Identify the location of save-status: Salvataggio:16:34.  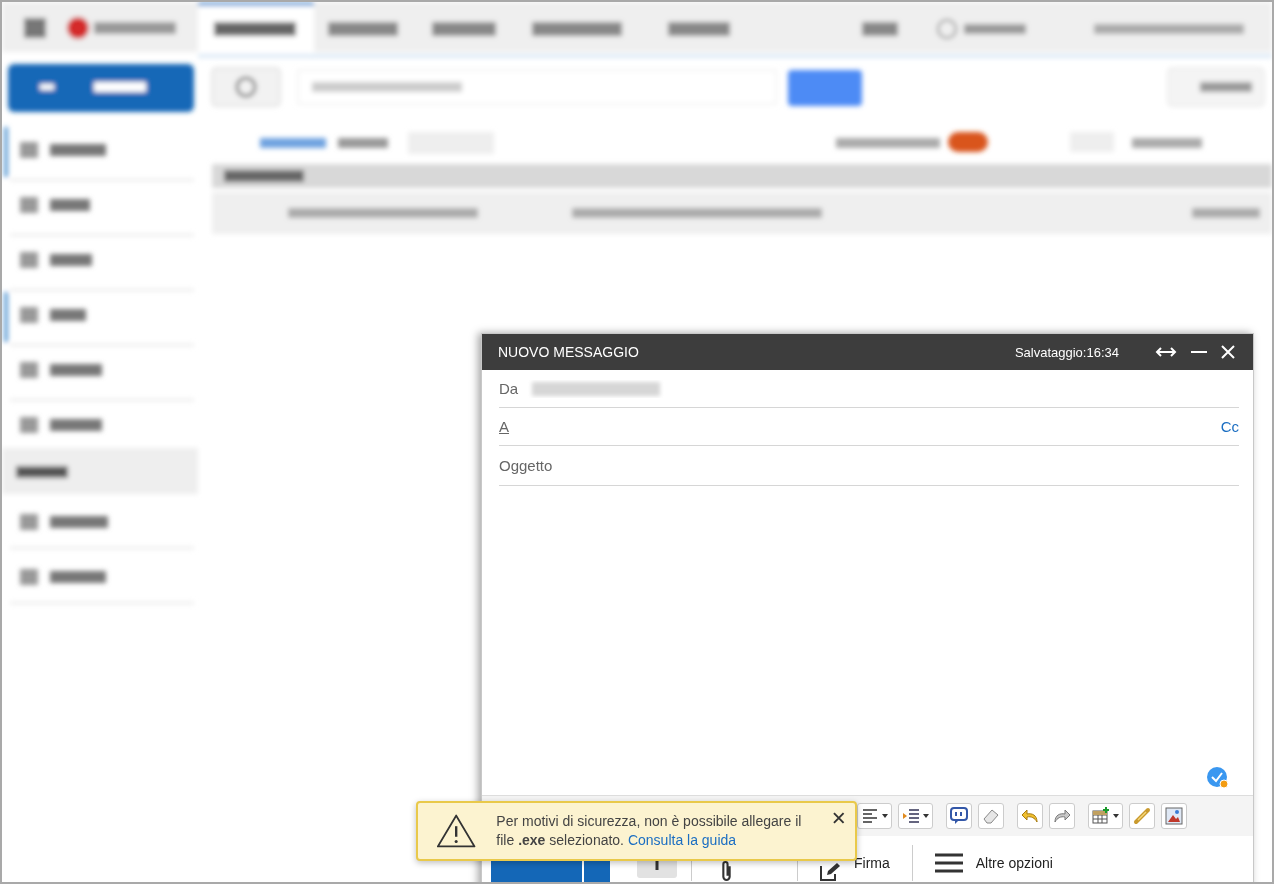
(1066, 352).